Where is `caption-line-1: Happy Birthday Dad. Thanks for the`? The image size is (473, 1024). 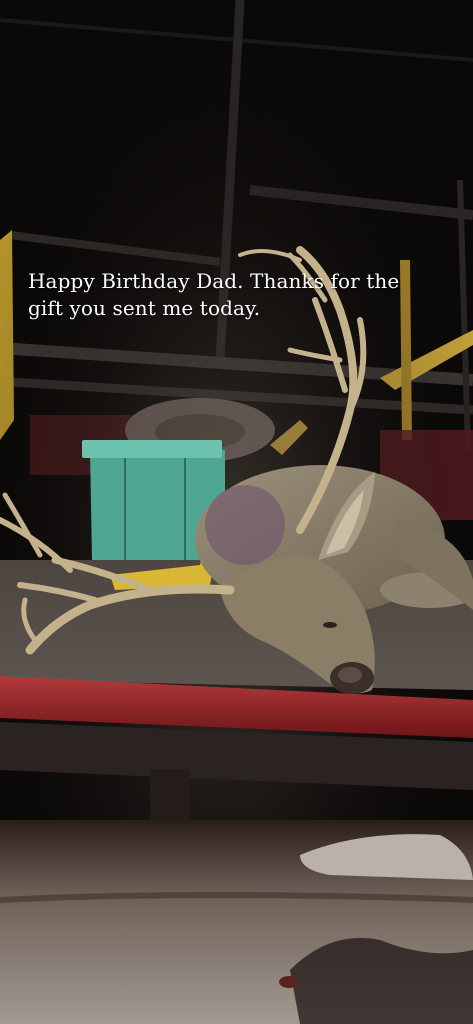 caption-line-1: Happy Birthday Dad. Thanks for the is located at coordinates (214, 281).